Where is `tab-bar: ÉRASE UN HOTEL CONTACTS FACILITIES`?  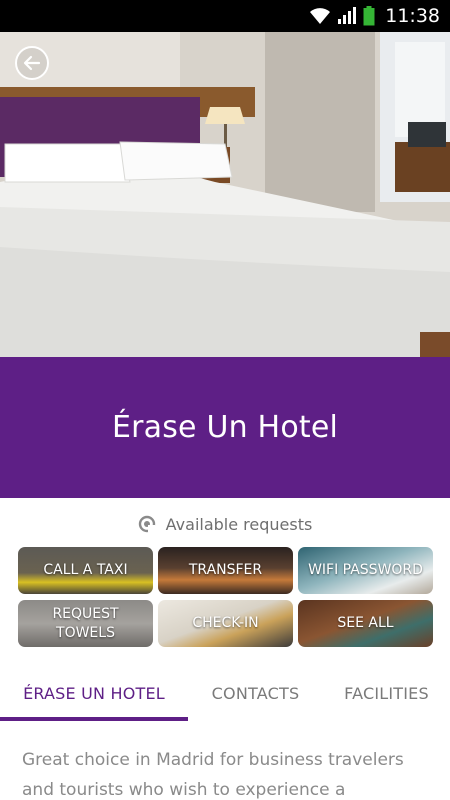 tab-bar: ÉRASE UN HOTEL CONTACTS FACILITIES is located at coordinates (225, 693).